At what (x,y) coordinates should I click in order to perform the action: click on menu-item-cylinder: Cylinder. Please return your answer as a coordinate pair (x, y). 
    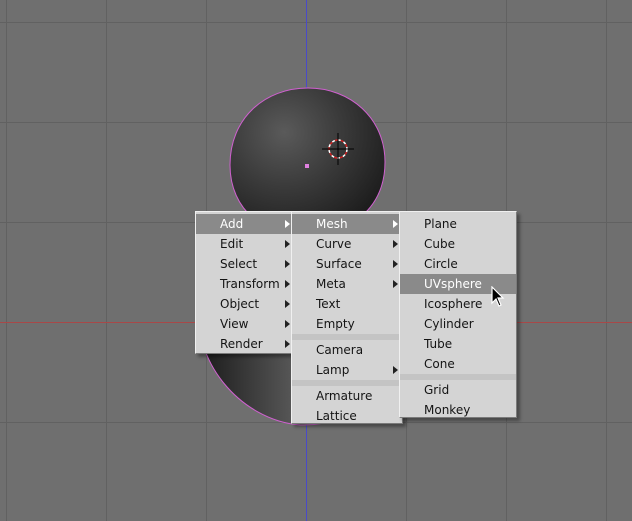
    Looking at the image, I should click on (458, 324).